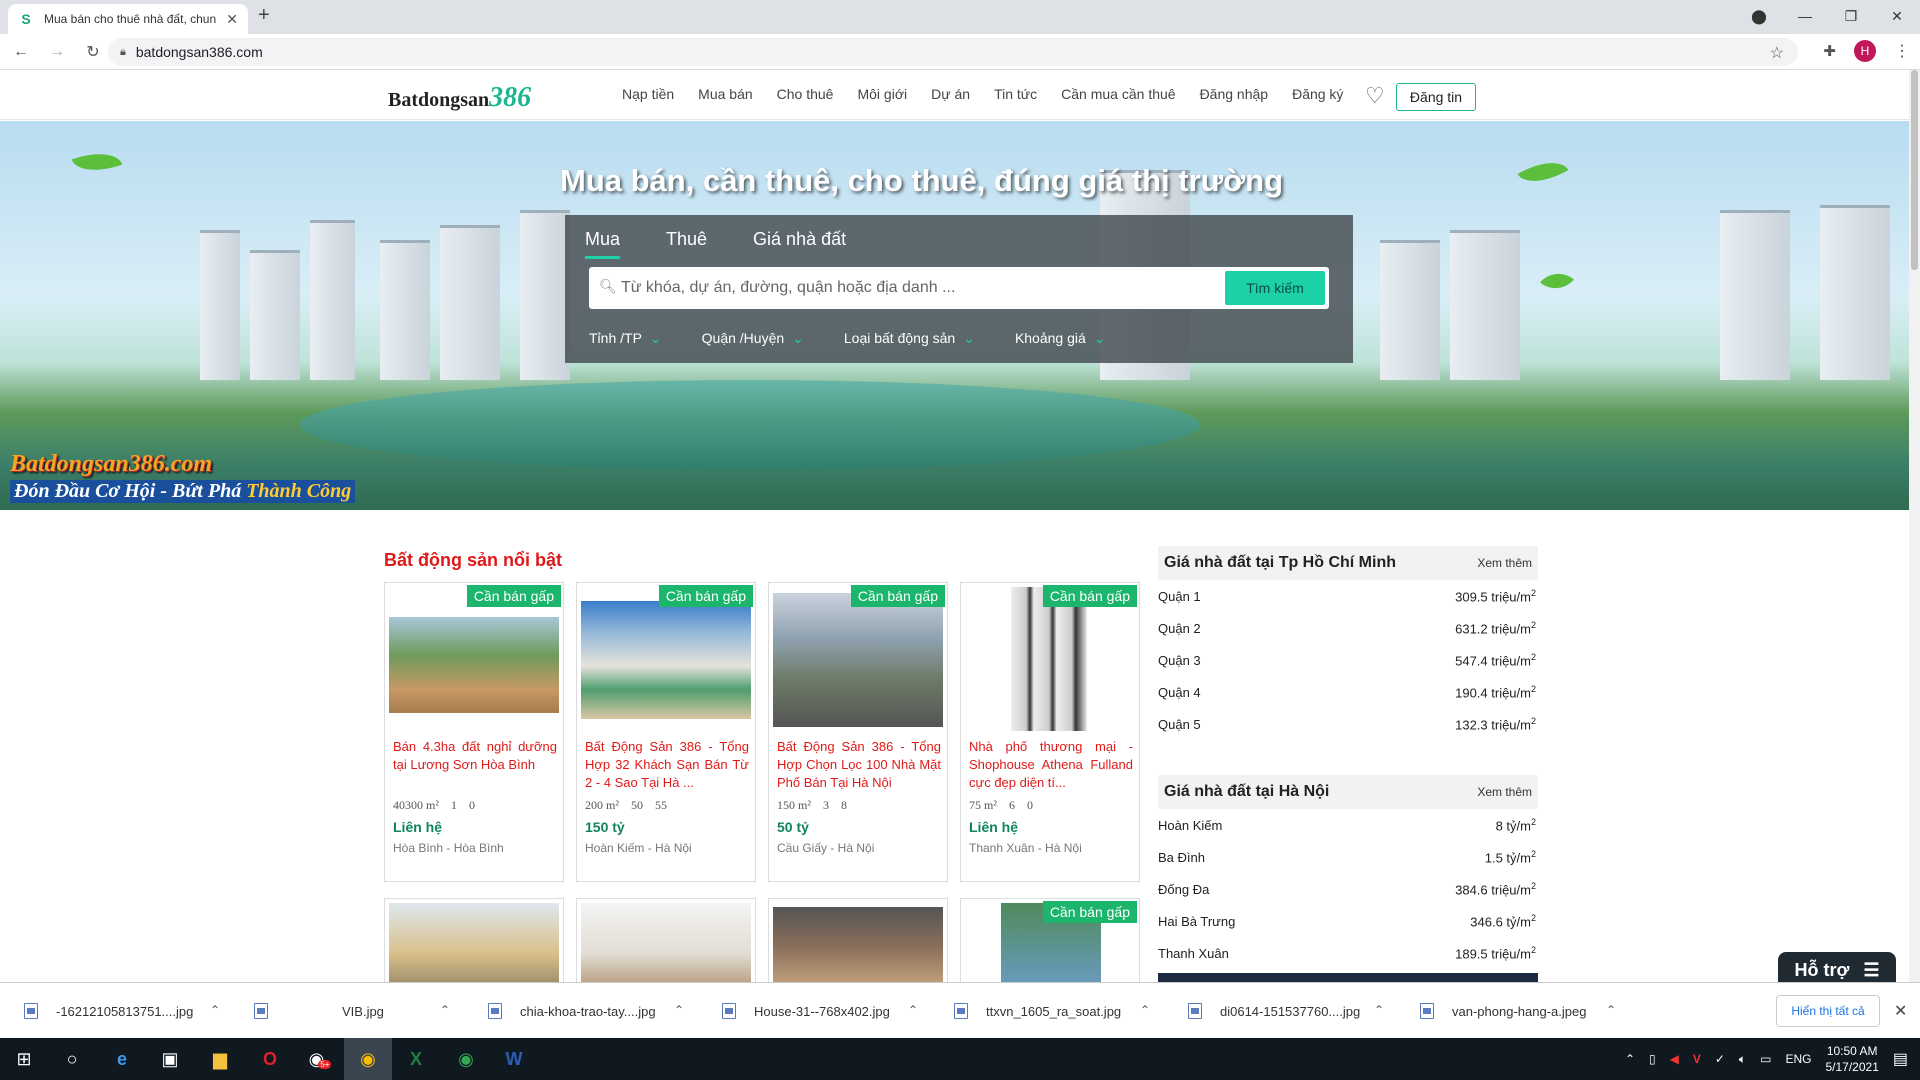  I want to click on back-icon: ←, so click(21, 52).